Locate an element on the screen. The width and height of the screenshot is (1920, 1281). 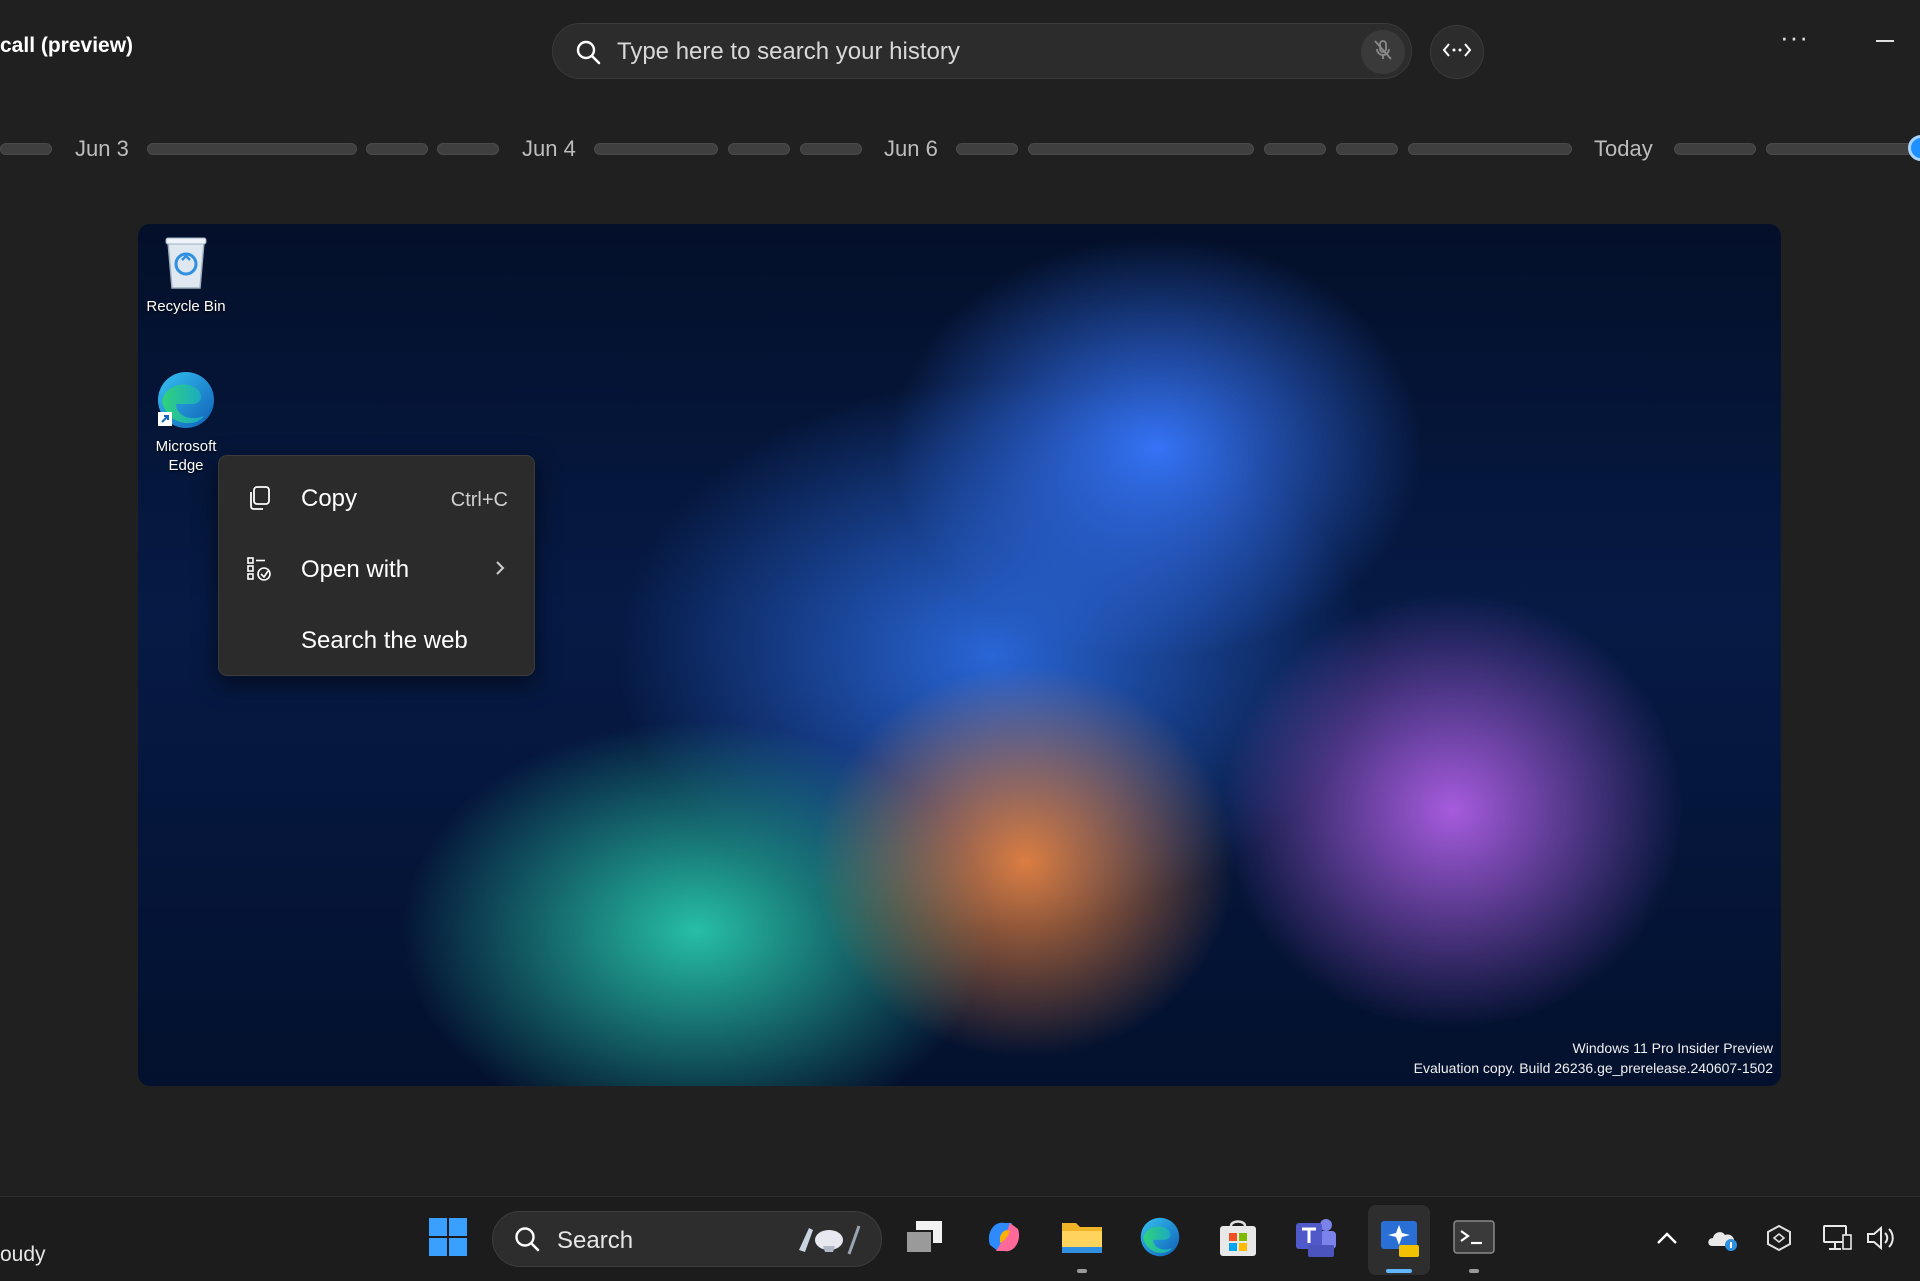
microsoft-store-button is located at coordinates (1238, 1239).